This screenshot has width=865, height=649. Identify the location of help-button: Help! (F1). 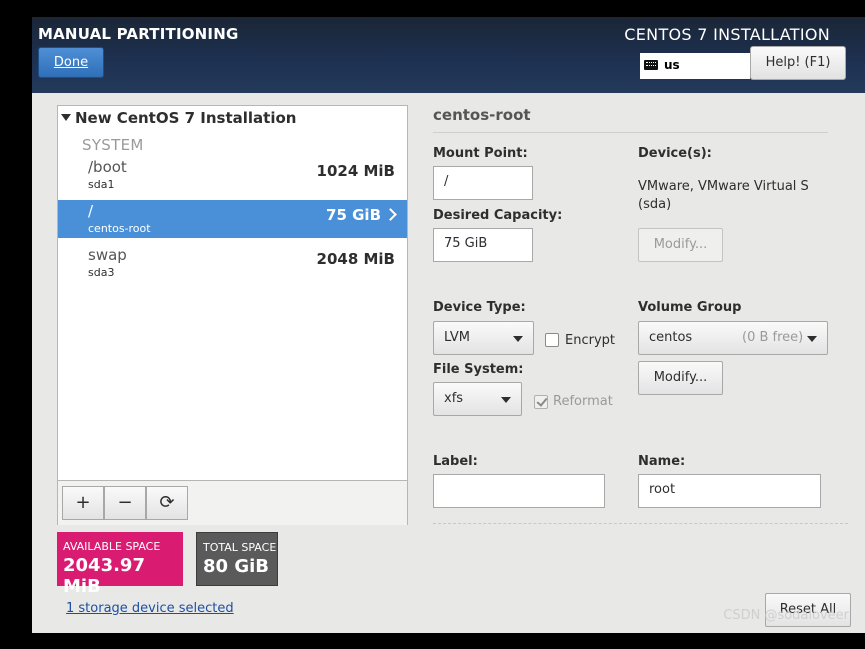
(798, 63).